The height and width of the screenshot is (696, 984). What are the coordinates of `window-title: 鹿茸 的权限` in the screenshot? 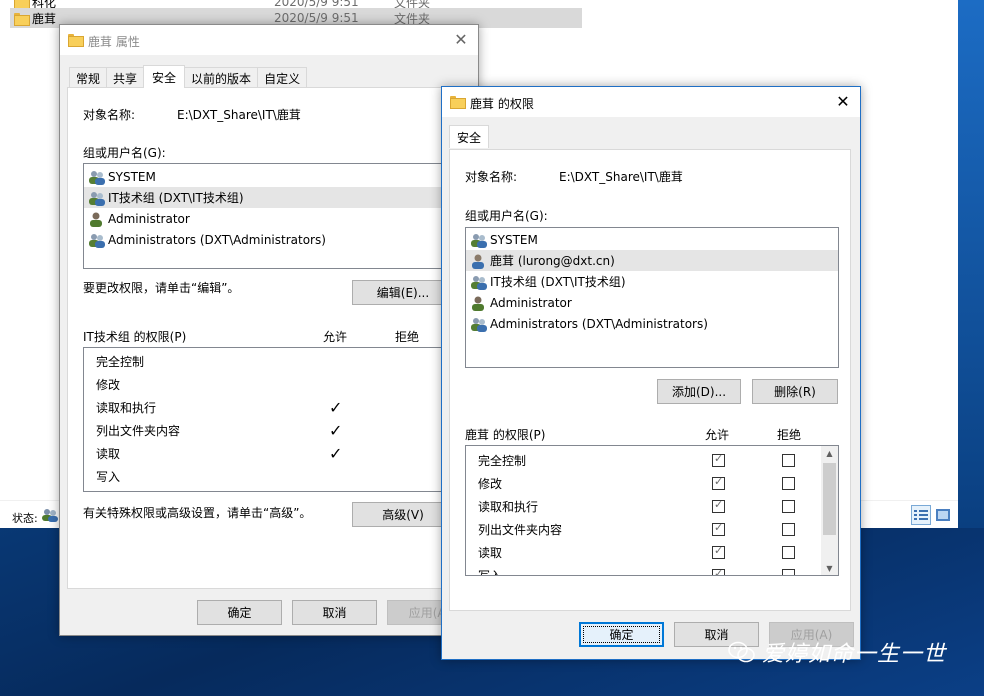 It's located at (502, 104).